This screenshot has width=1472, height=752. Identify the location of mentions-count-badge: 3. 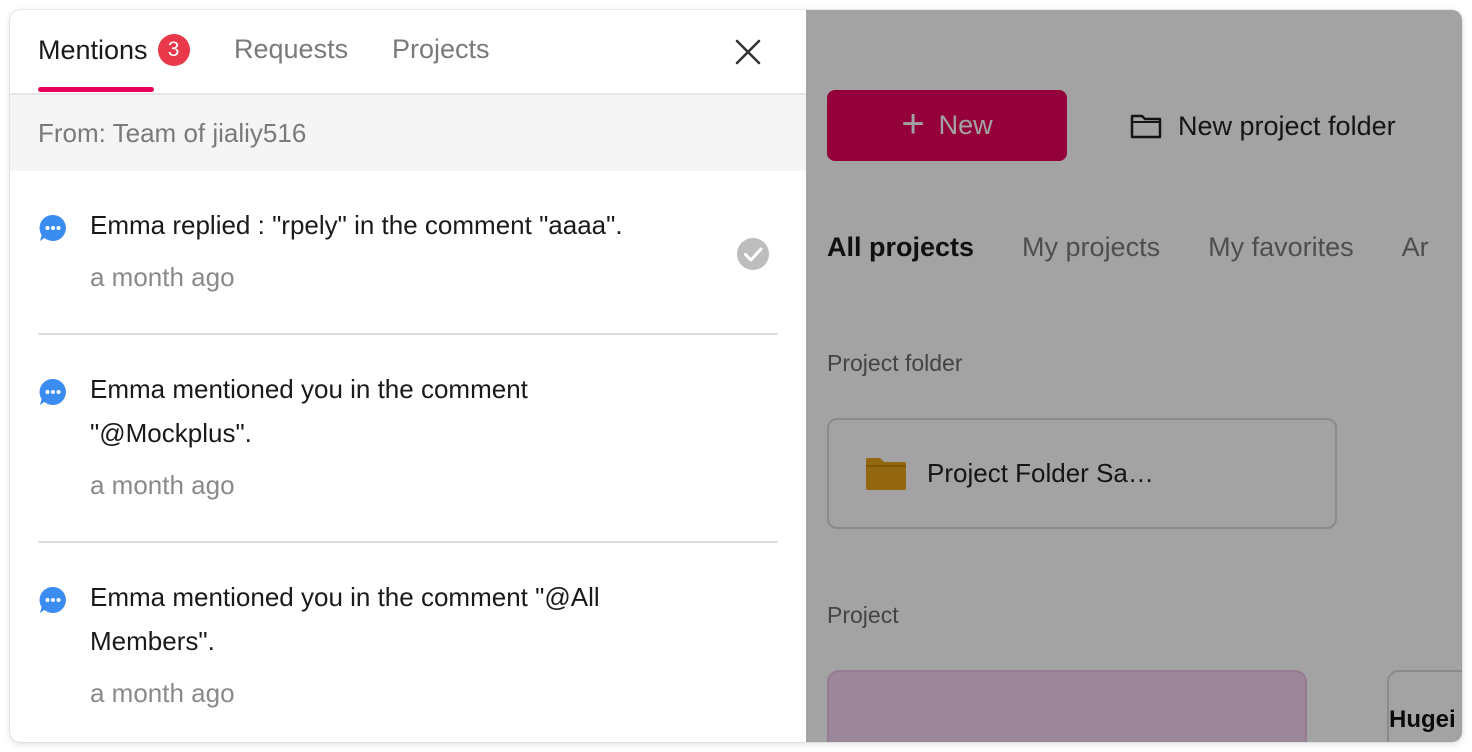
(173, 50).